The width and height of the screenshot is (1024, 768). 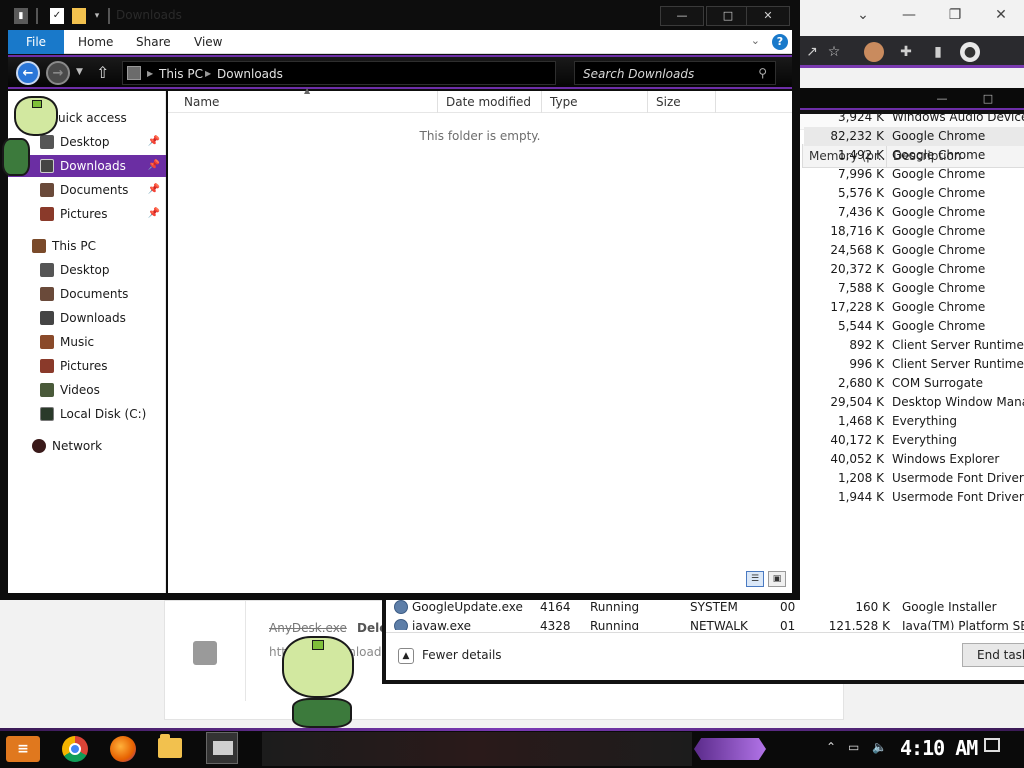 I want to click on firefox-taskbar-icon, so click(x=123, y=749).